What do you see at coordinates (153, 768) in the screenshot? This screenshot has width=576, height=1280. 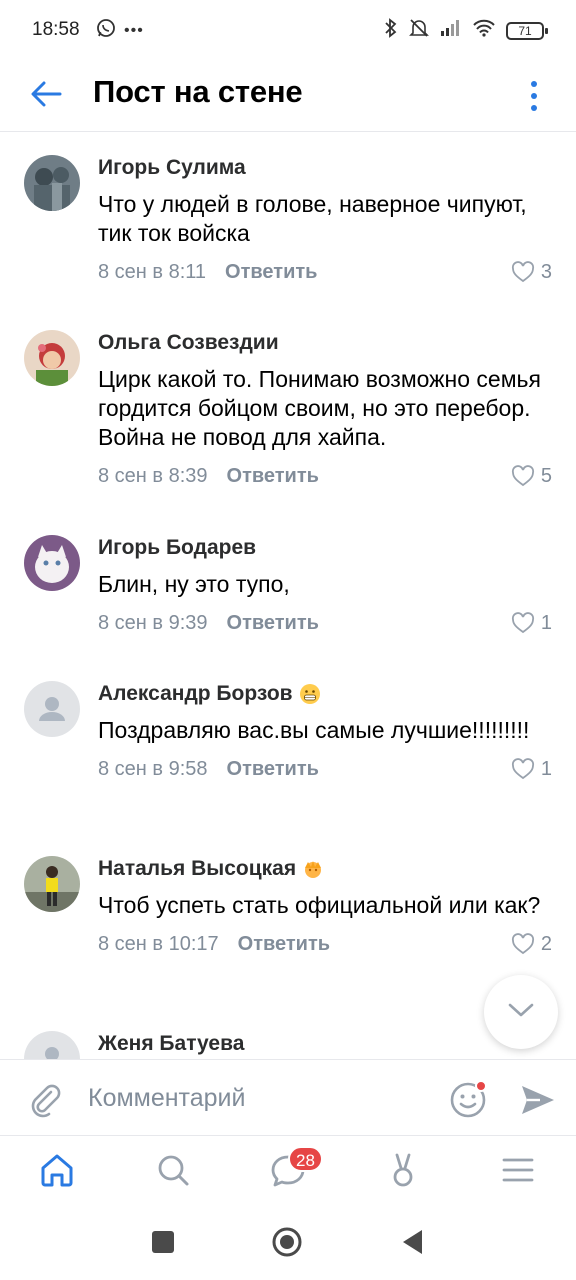 I see `comment-date: 8 сен в 9:58` at bounding box center [153, 768].